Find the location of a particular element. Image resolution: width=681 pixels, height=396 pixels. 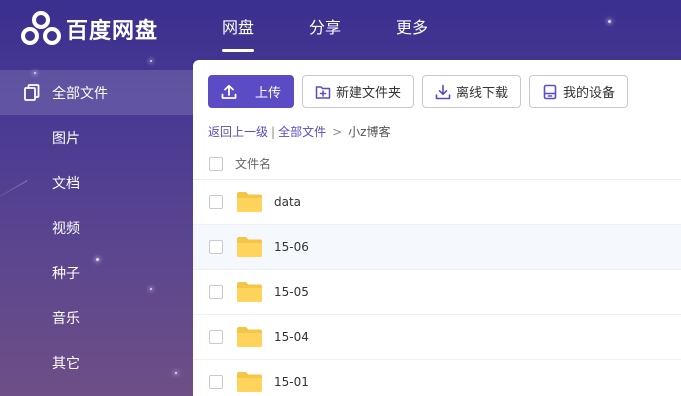

new-folder-button: 新建文件夹 is located at coordinates (358, 91).